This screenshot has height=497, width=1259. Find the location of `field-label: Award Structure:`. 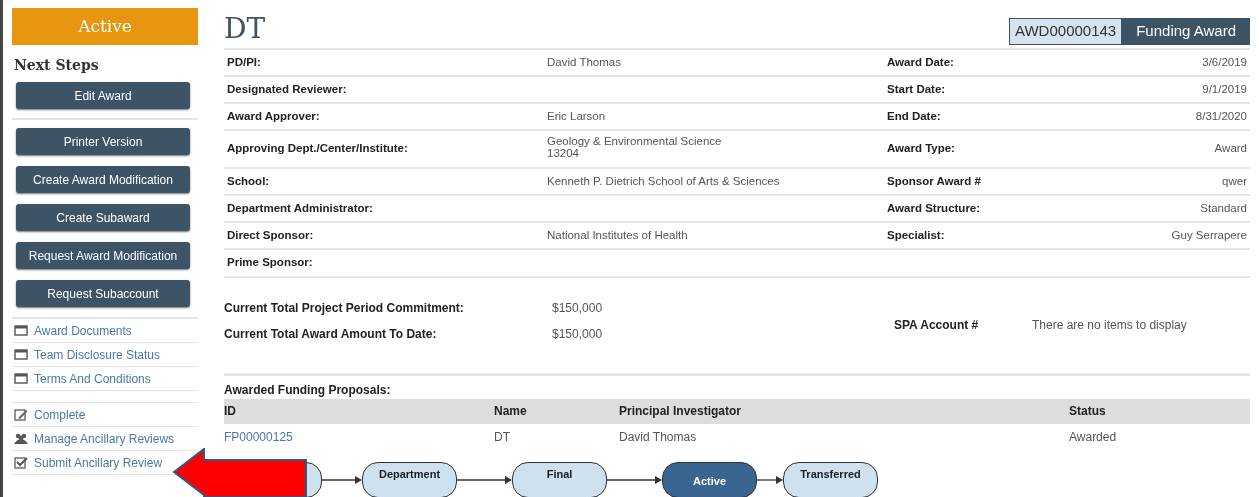

field-label: Award Structure: is located at coordinates (934, 208).